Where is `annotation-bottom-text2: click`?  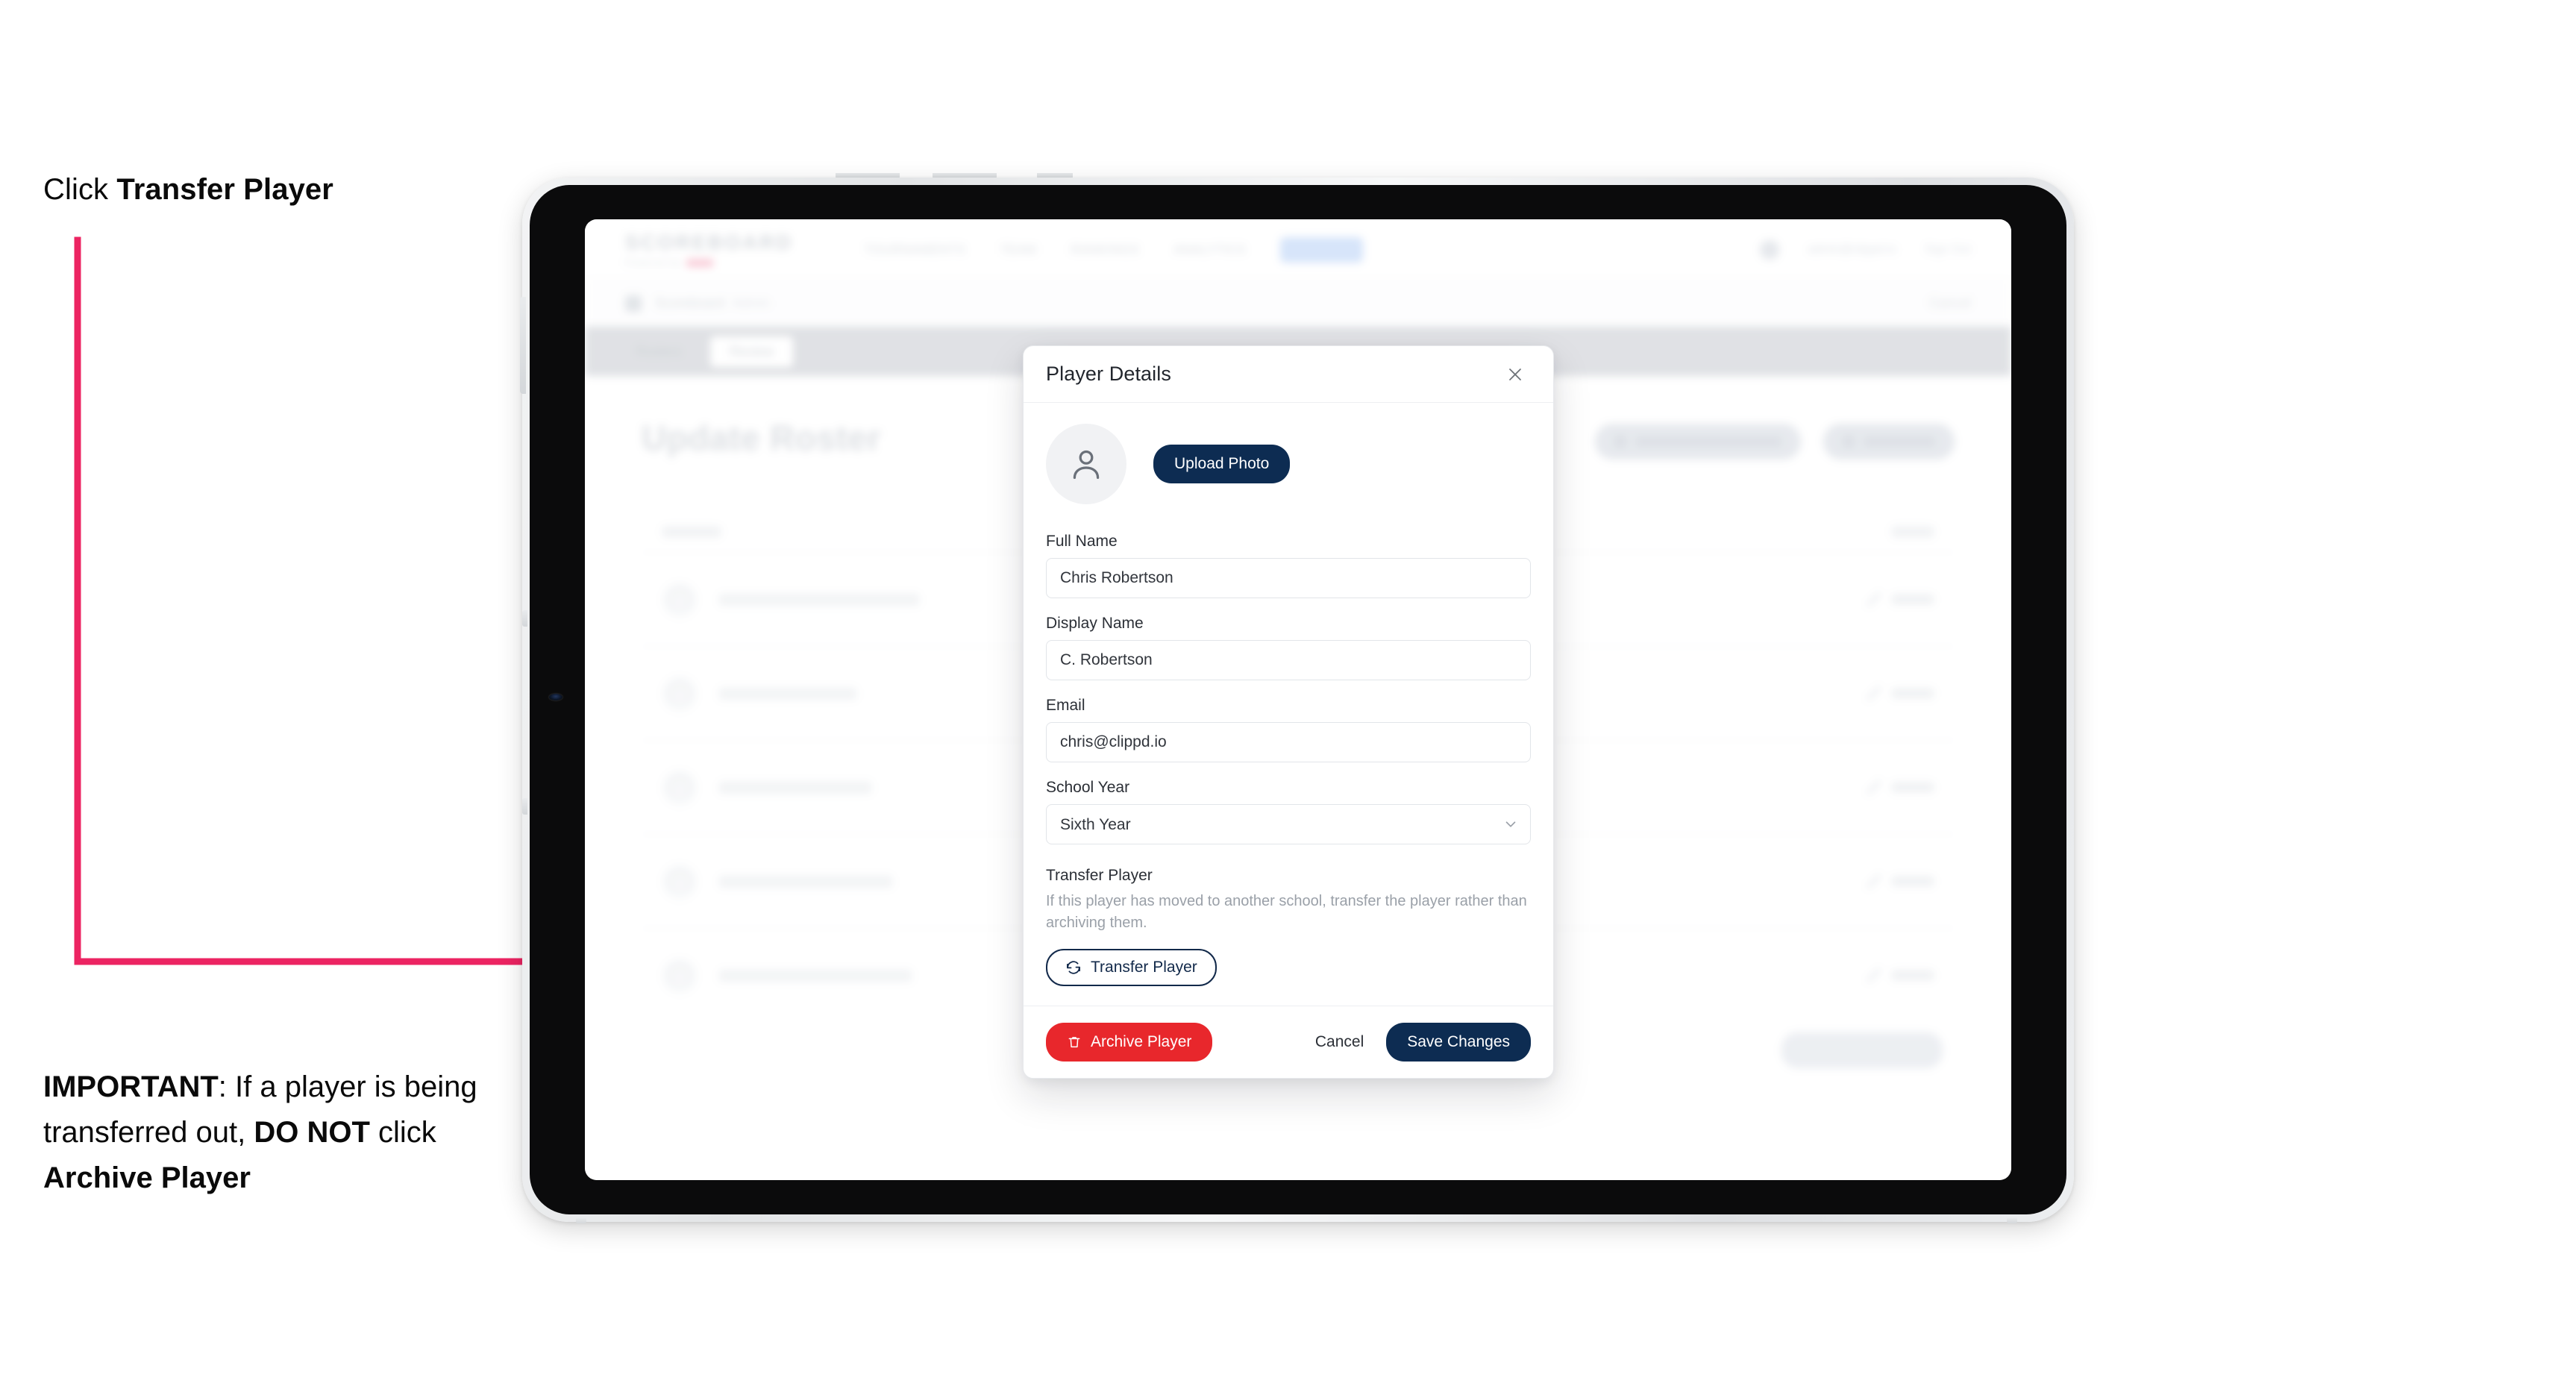 annotation-bottom-text2: click is located at coordinates (402, 1132).